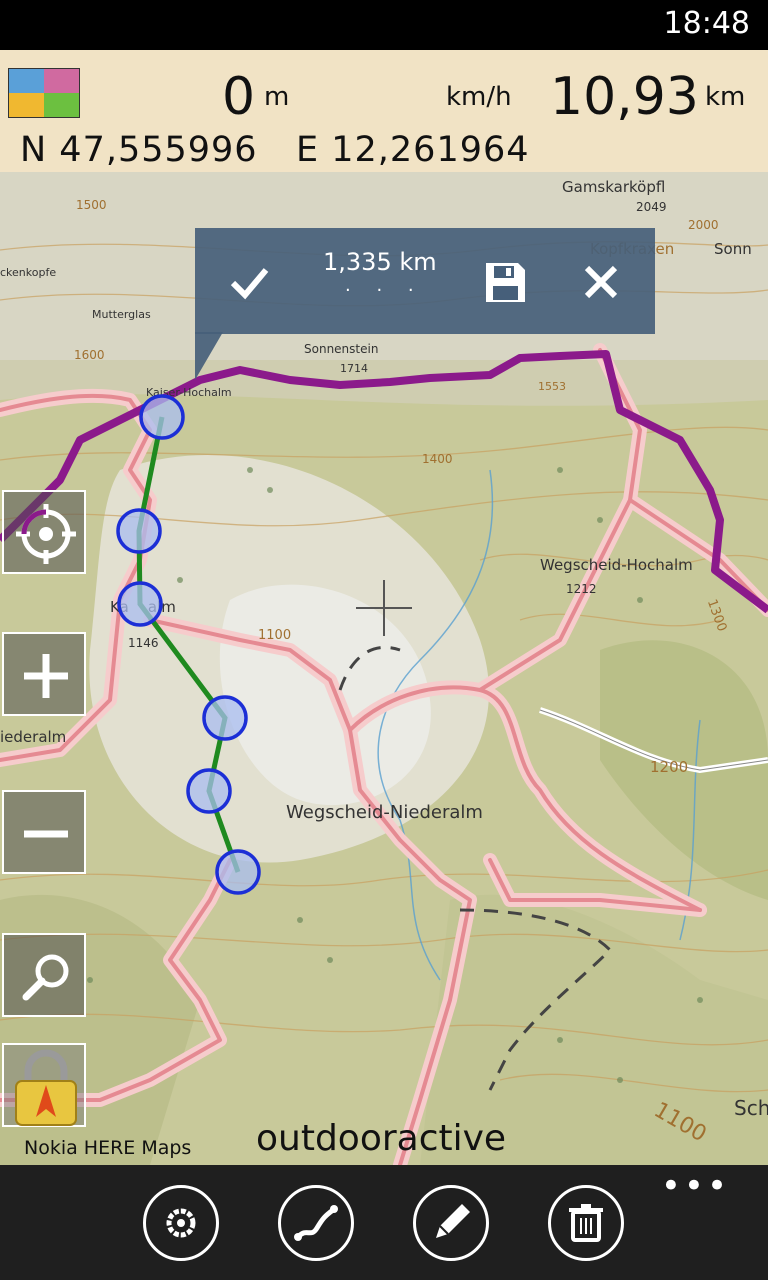 The height and width of the screenshot is (1280, 768). I want to click on edit-button, so click(451, 1223).